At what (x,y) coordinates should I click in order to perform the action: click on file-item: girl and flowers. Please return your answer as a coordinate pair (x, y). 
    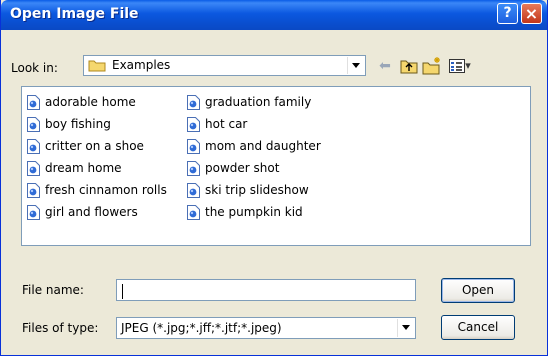
    Looking at the image, I should click on (96, 212).